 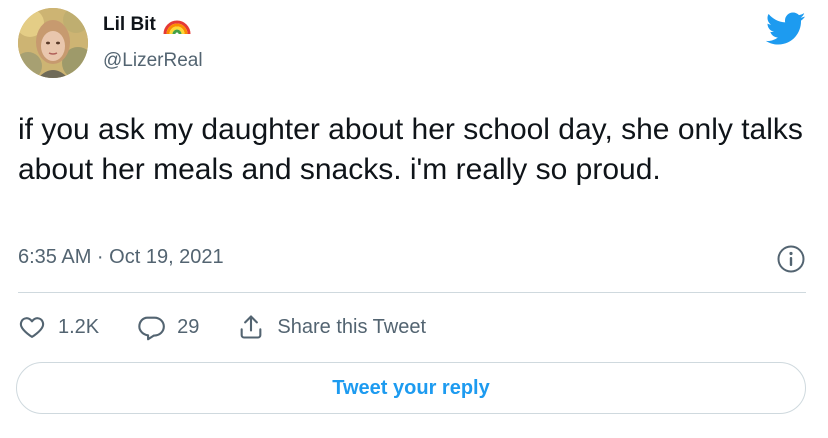 What do you see at coordinates (786, 29) in the screenshot?
I see `twitter-bird-icon` at bounding box center [786, 29].